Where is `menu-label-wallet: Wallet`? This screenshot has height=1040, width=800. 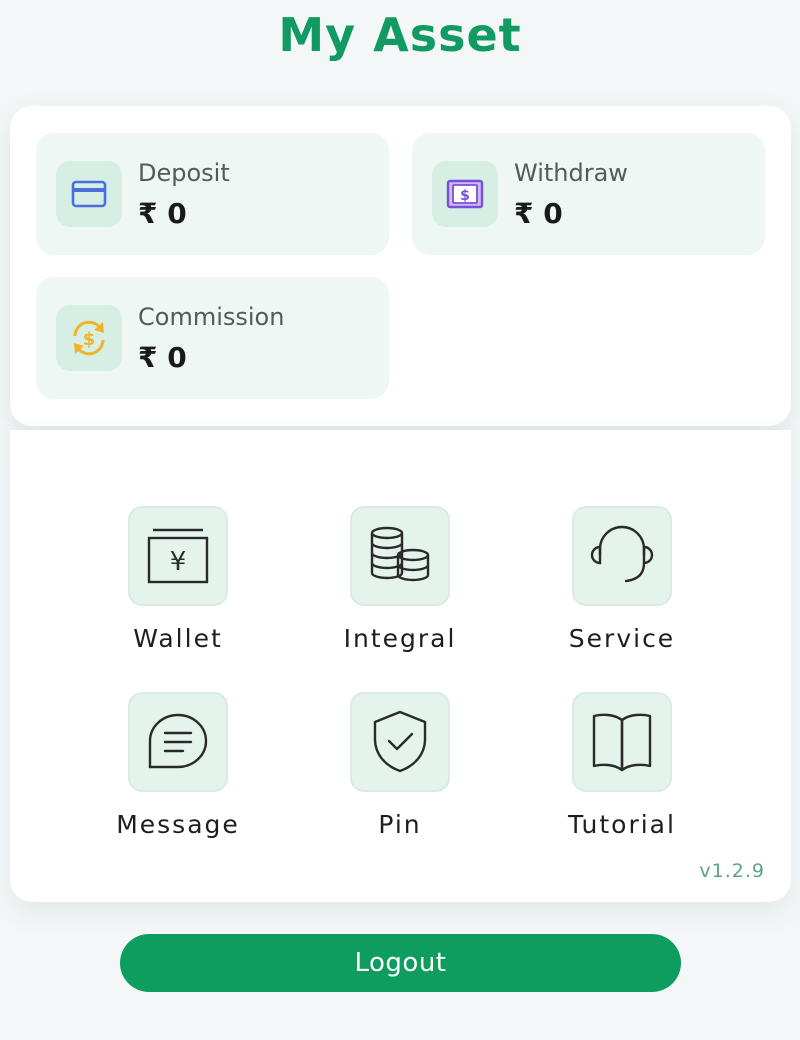
menu-label-wallet: Wallet is located at coordinates (178, 638).